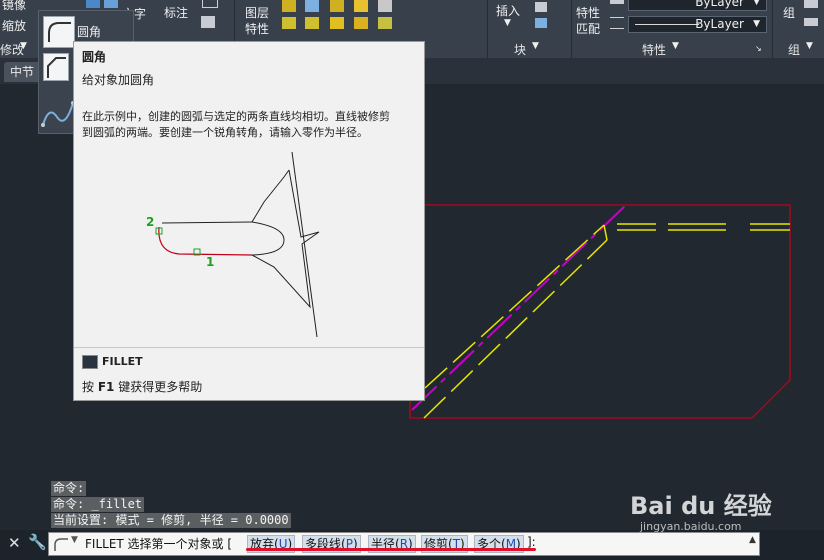  What do you see at coordinates (701, 506) in the screenshot?
I see `watermark-brand: Bai du 经验` at bounding box center [701, 506].